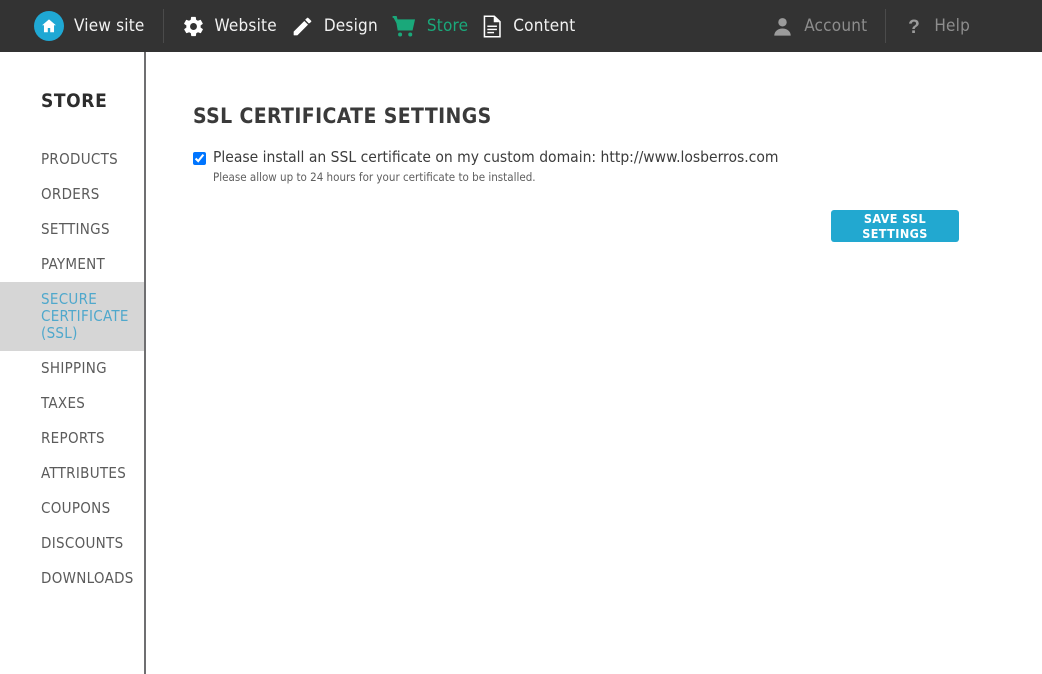 This screenshot has height=674, width=1042. I want to click on nav-label-help: Help, so click(952, 26).